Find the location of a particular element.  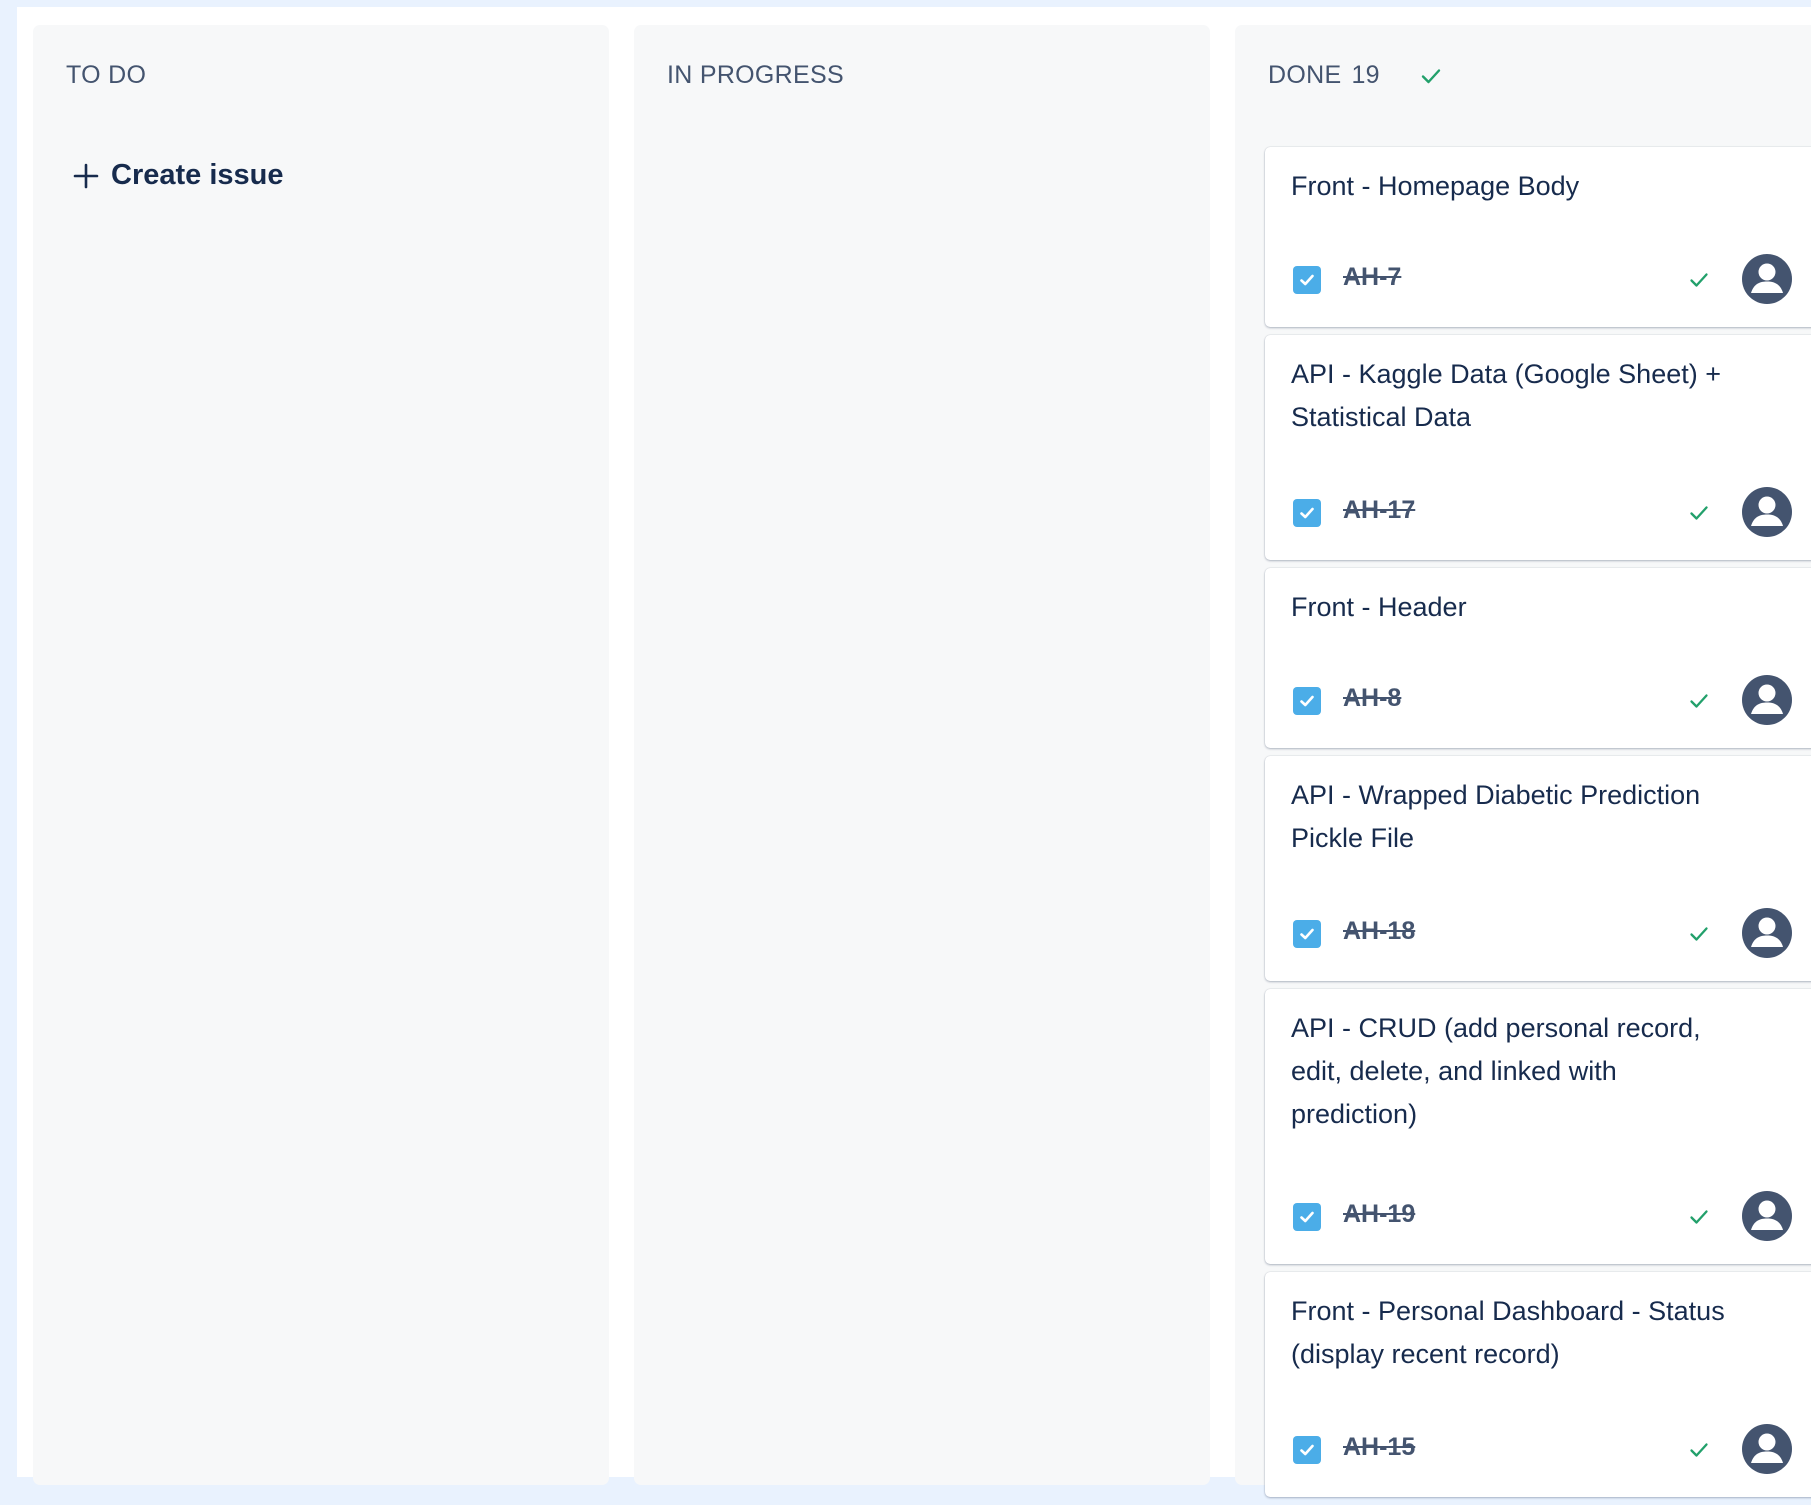

issue-card-footer: AH-17 is located at coordinates (1542, 512).